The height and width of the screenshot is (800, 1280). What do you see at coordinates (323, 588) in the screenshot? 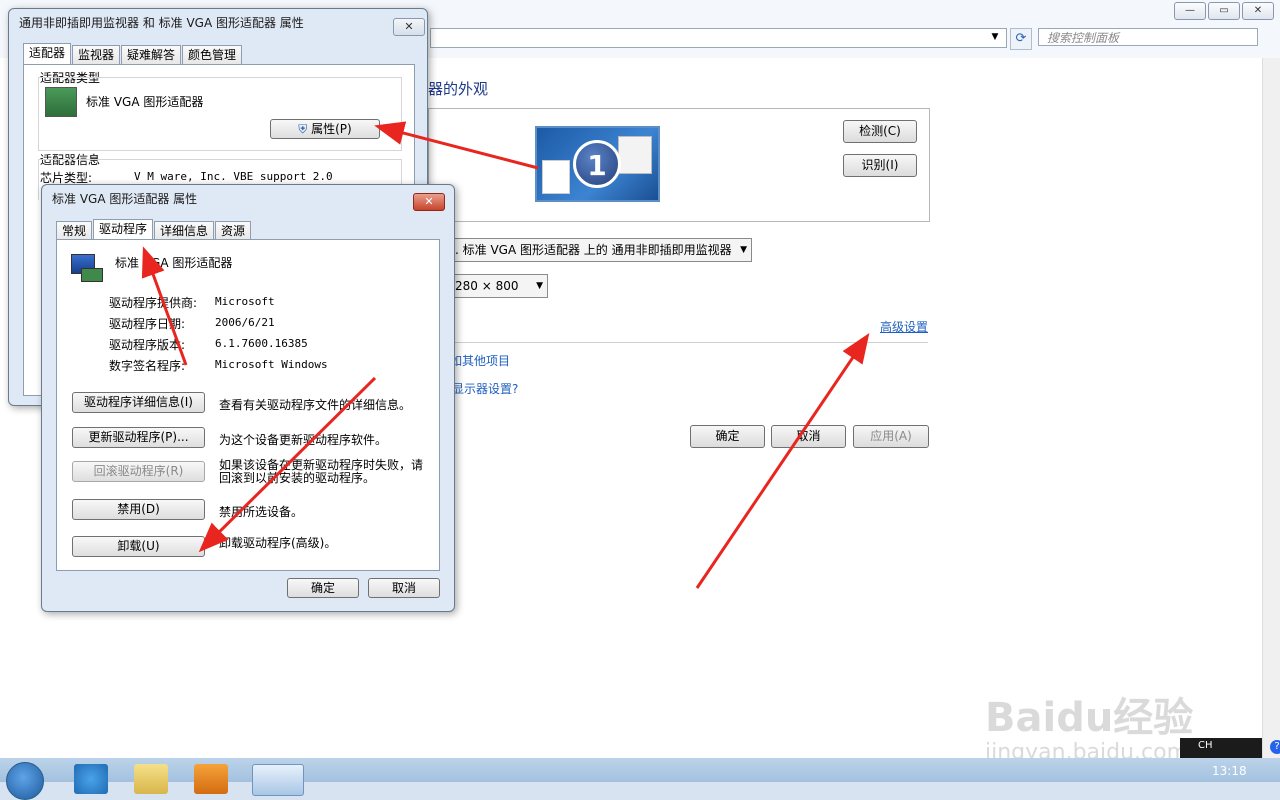
I see `dialog-ok-button: 确定` at bounding box center [323, 588].